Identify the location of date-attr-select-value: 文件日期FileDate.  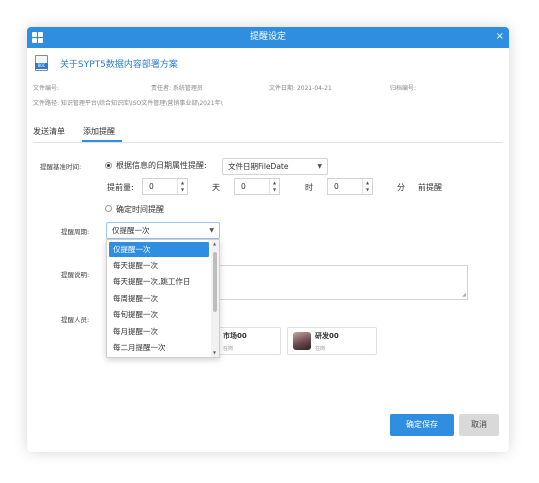
(258, 166).